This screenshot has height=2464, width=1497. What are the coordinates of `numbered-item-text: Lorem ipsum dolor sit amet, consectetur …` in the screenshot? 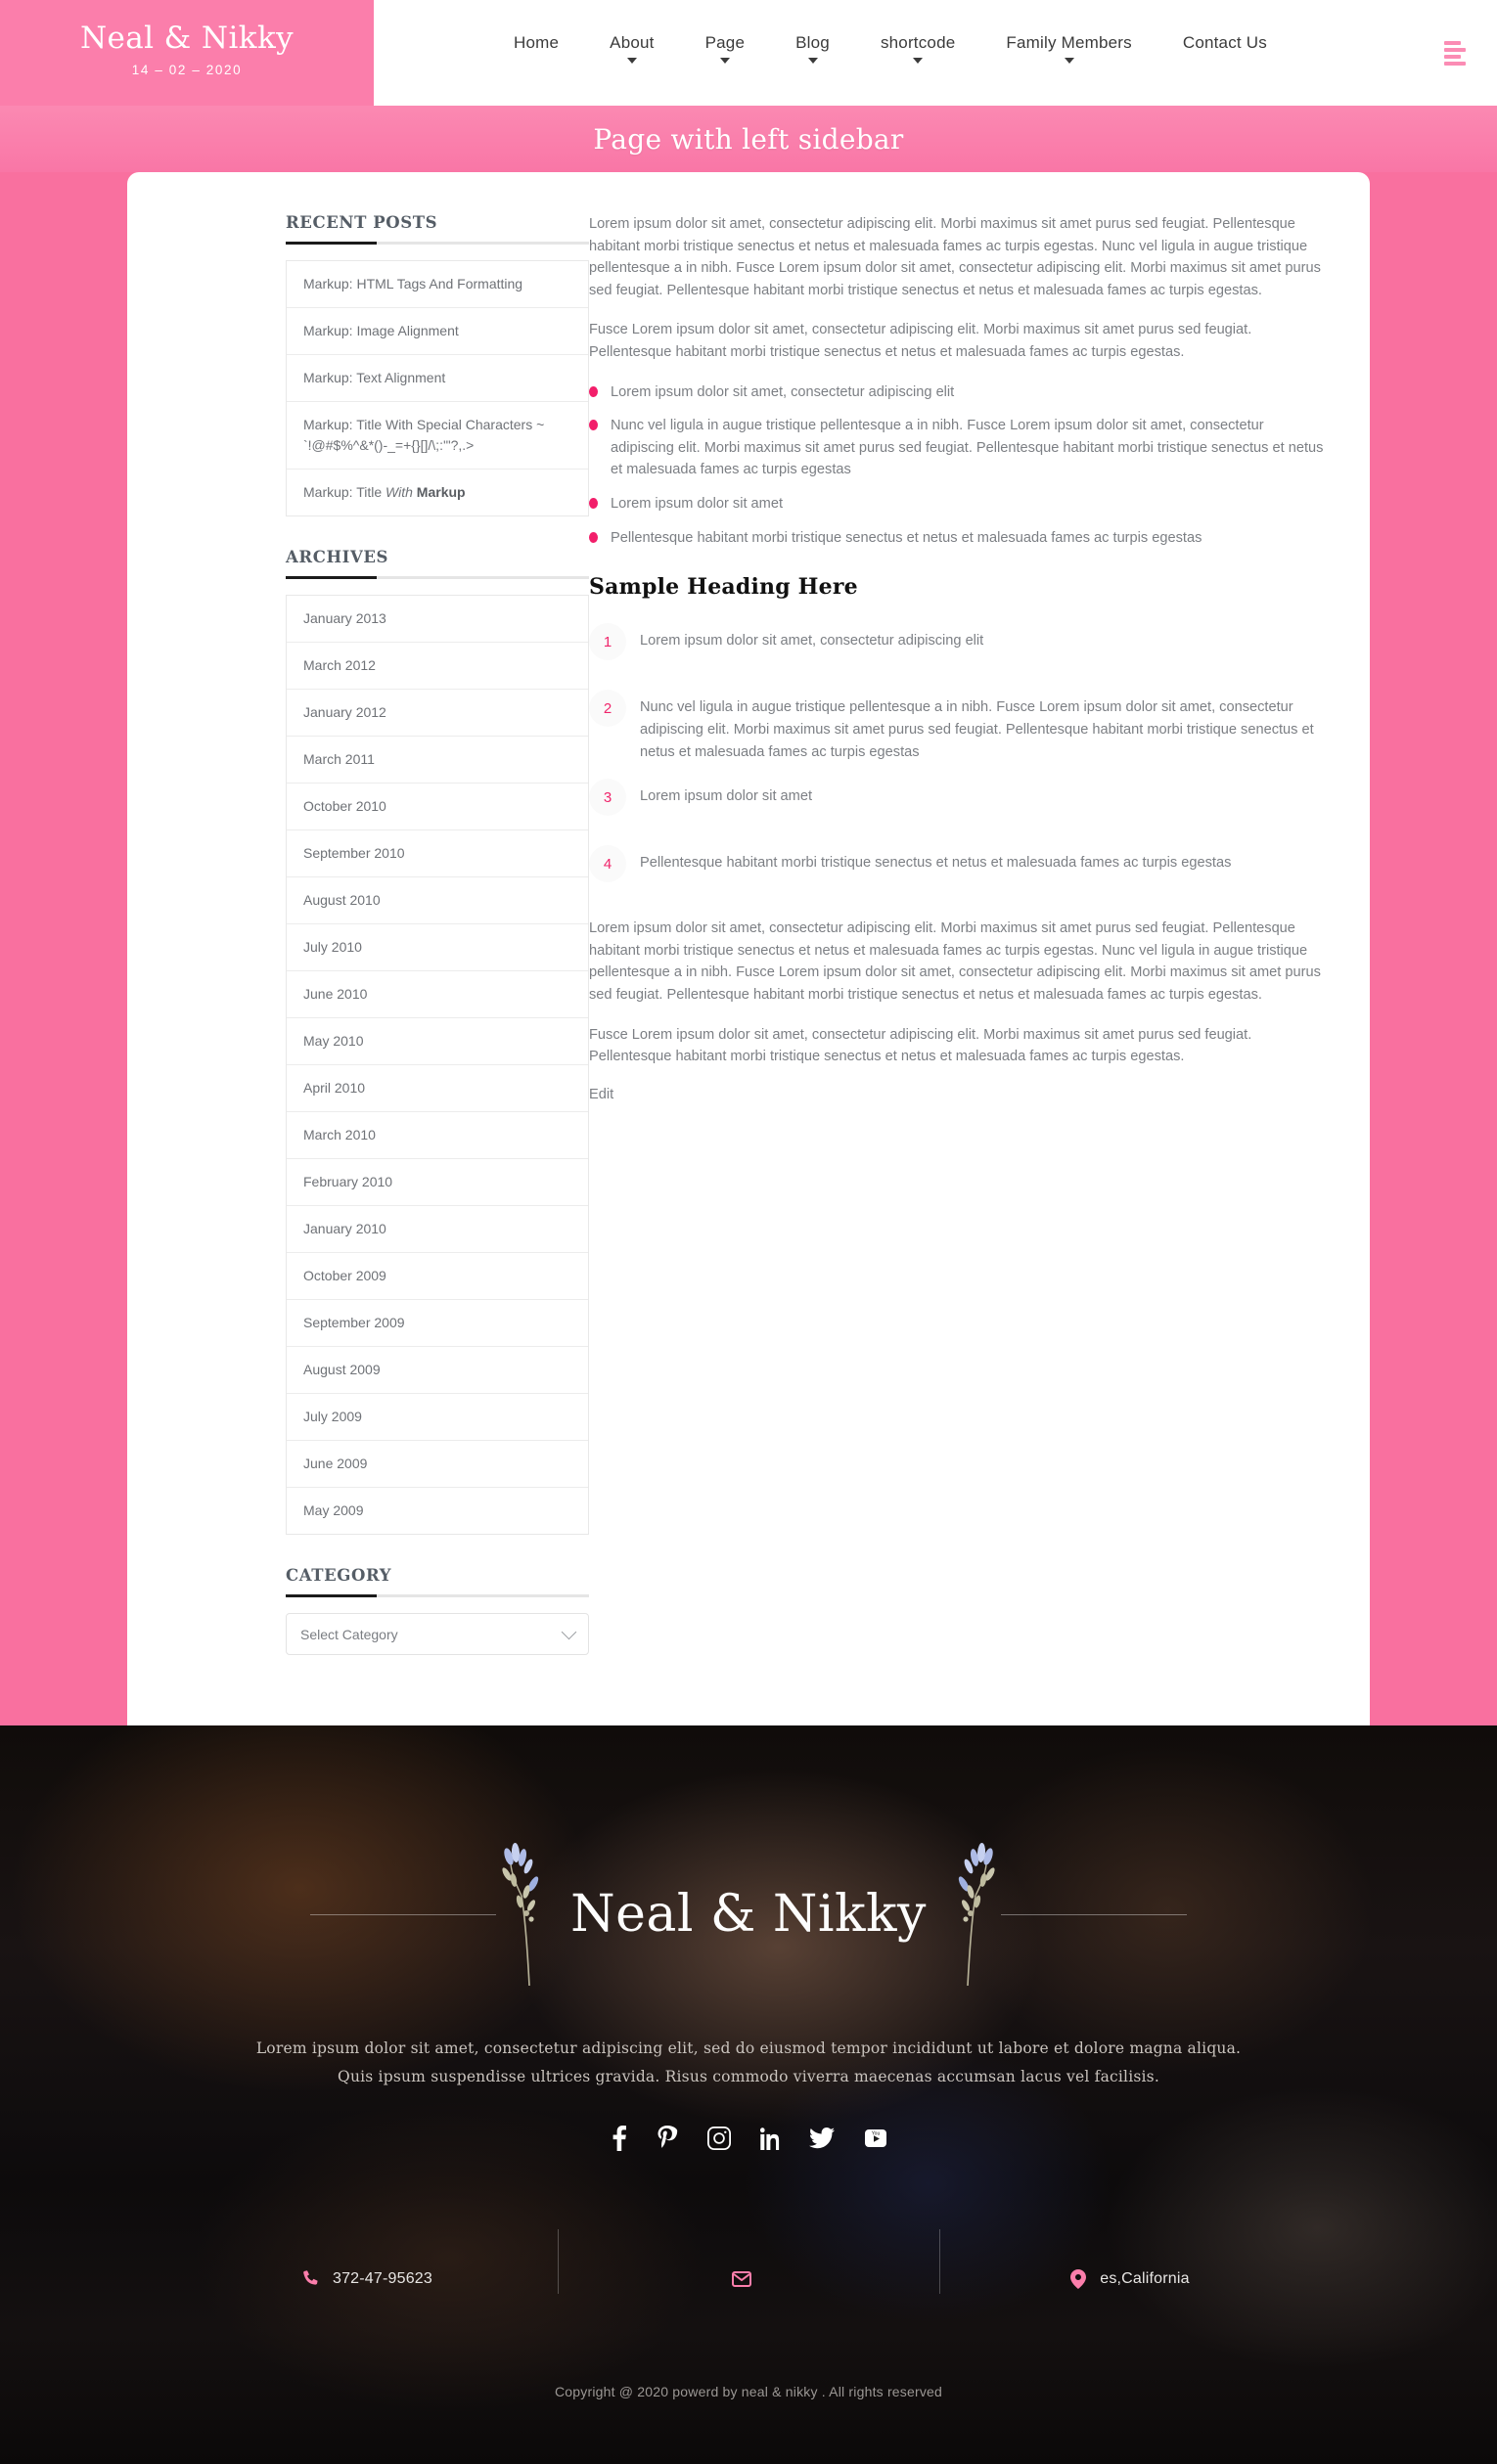 It's located at (812, 641).